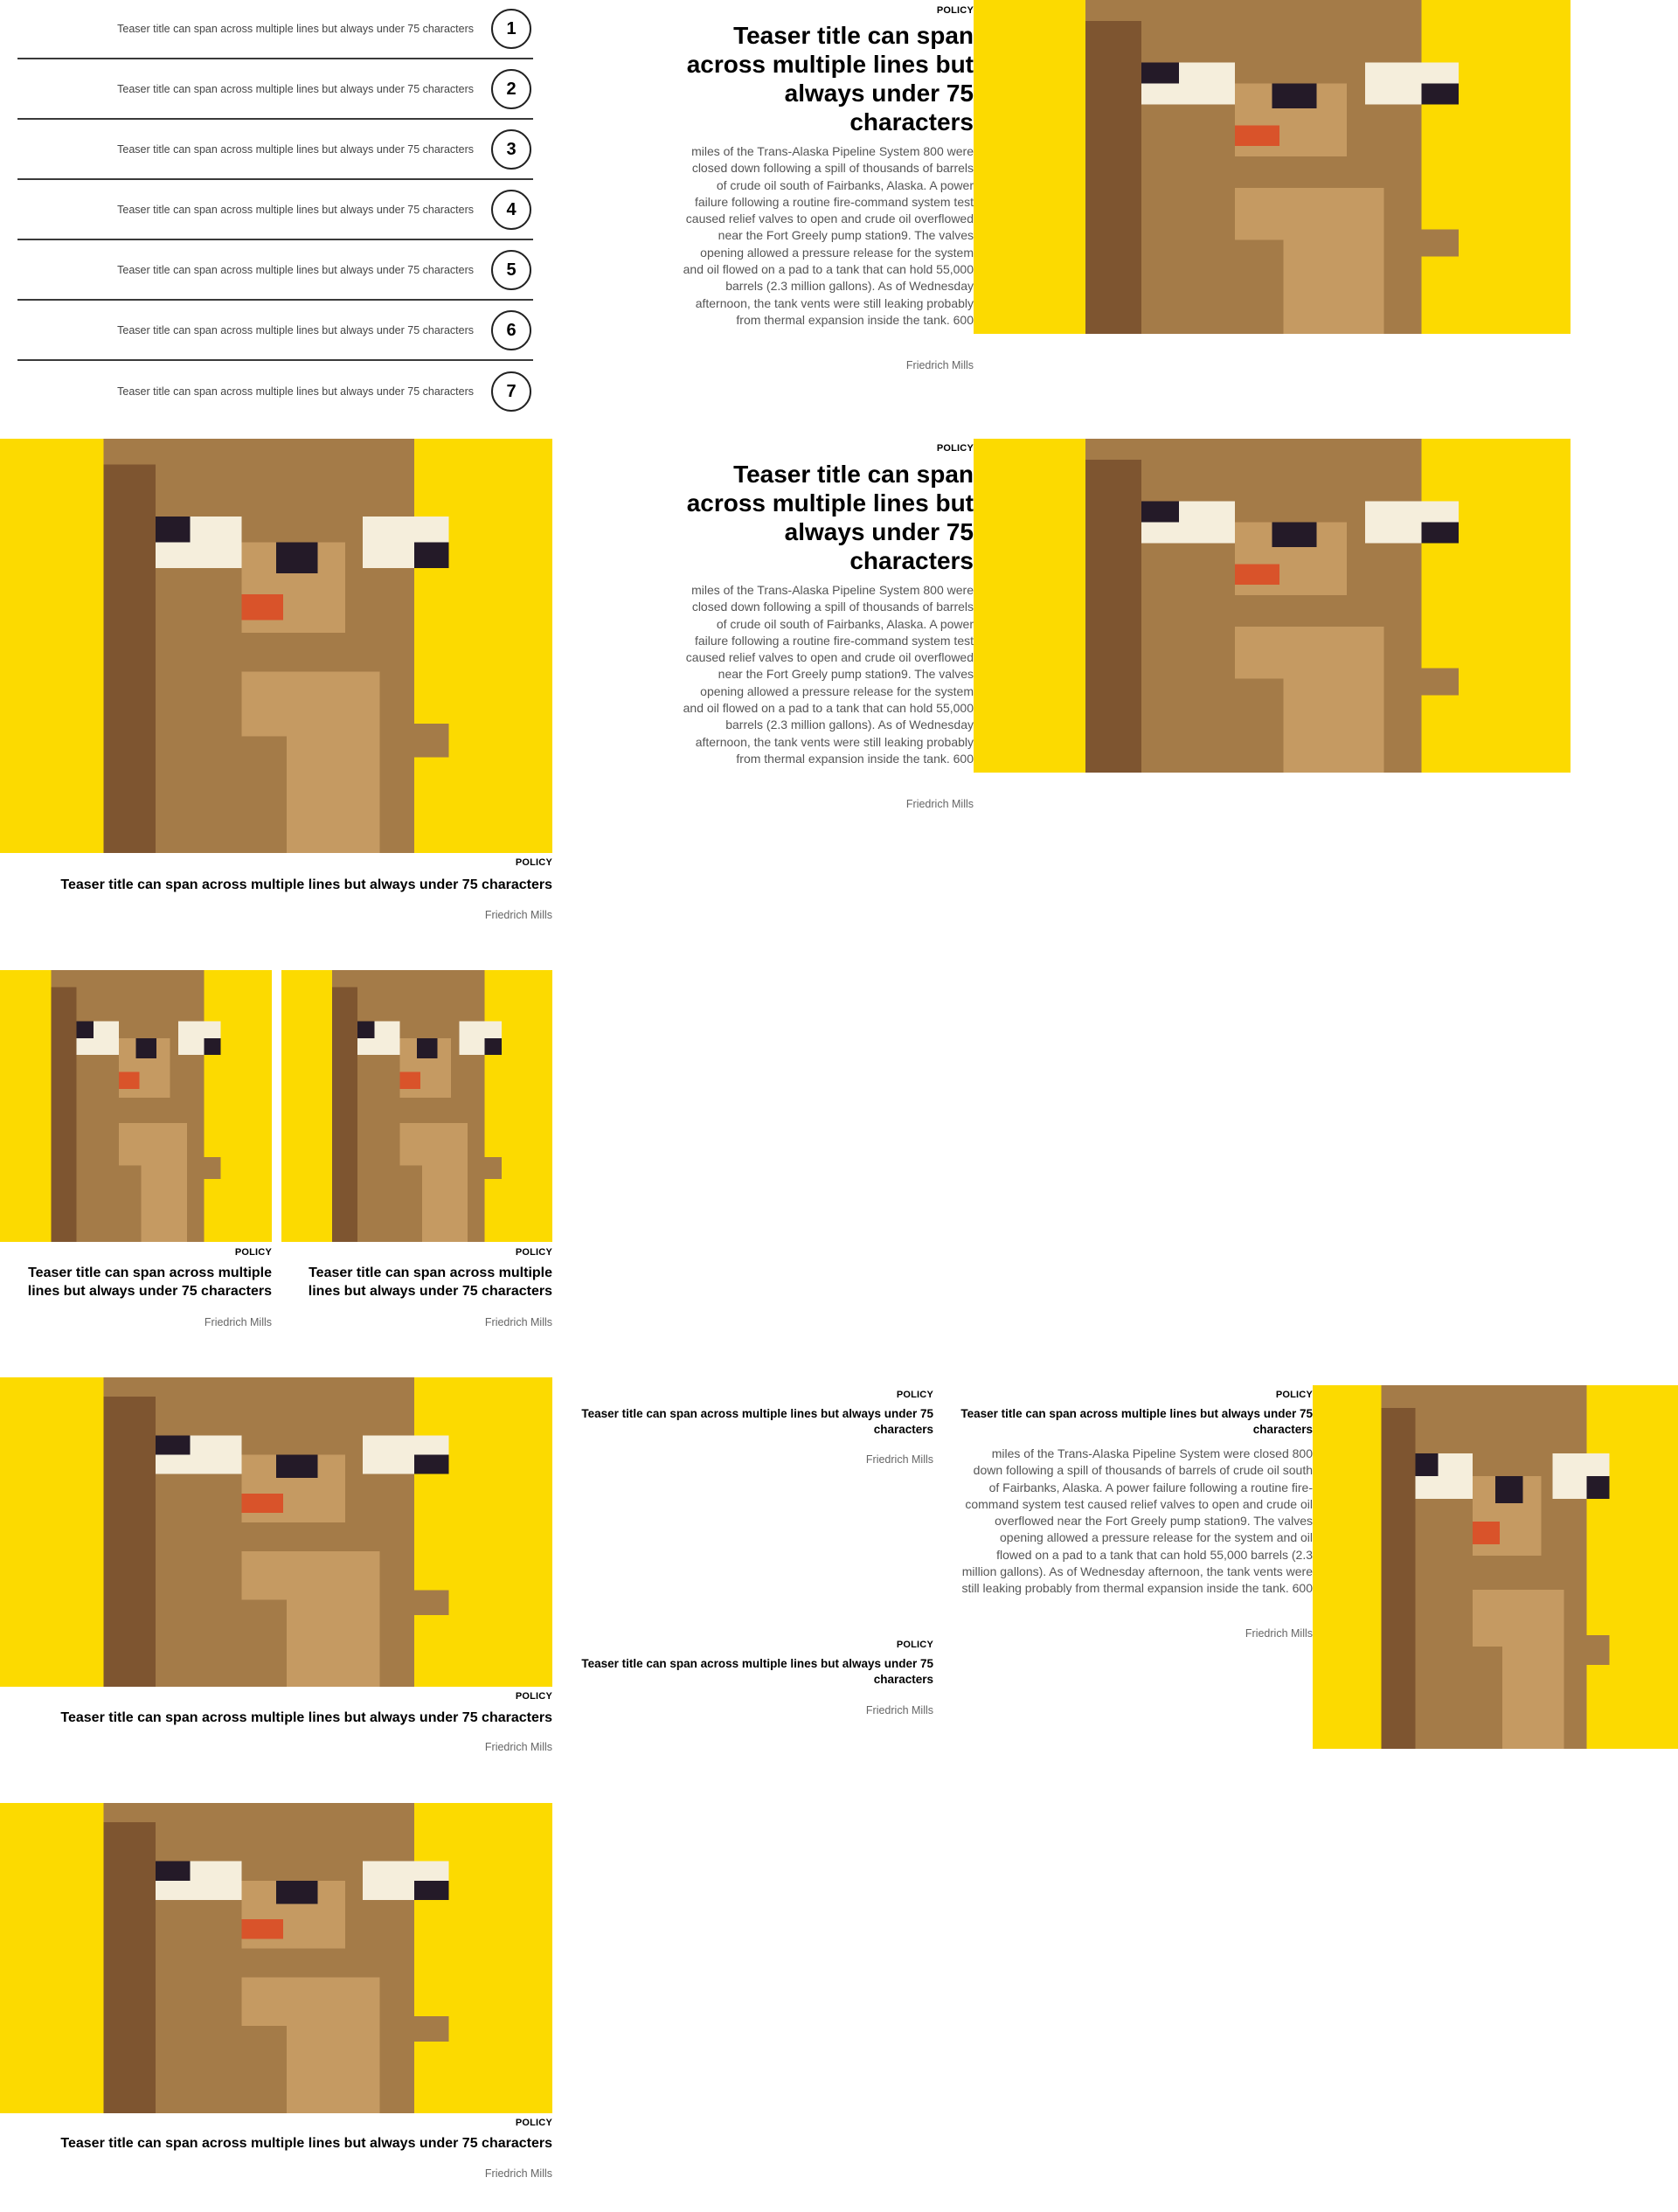  I want to click on feature-3-image, so click(1495, 1567).